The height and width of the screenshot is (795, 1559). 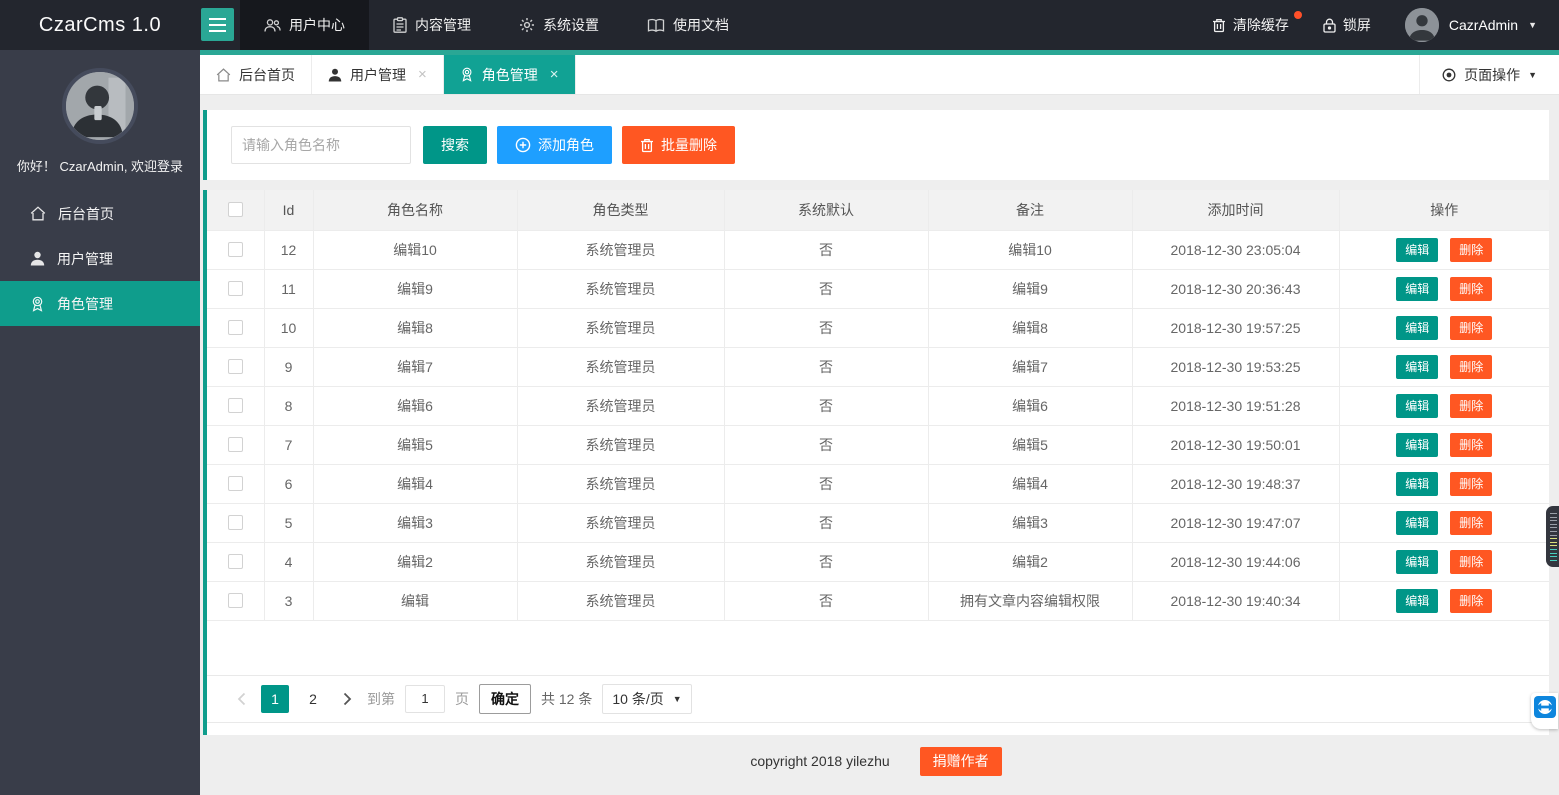 I want to click on tab-user-management: 用户管理 ×, so click(x=378, y=74).